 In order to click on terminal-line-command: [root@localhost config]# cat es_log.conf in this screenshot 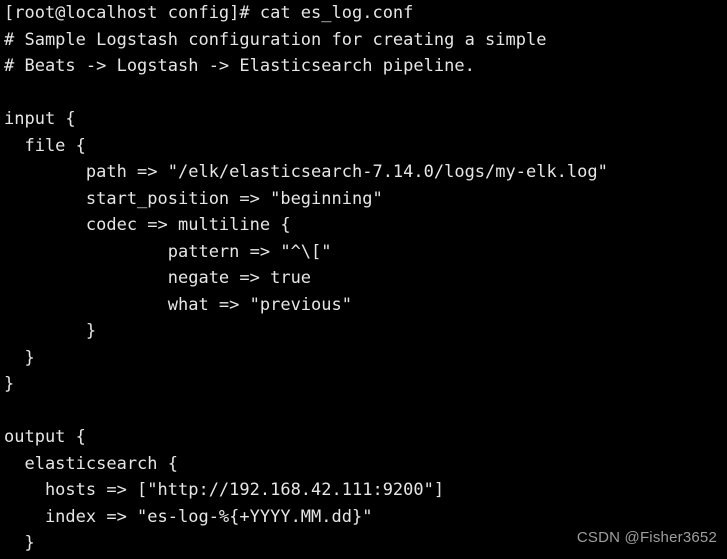, I will do `click(209, 13)`.